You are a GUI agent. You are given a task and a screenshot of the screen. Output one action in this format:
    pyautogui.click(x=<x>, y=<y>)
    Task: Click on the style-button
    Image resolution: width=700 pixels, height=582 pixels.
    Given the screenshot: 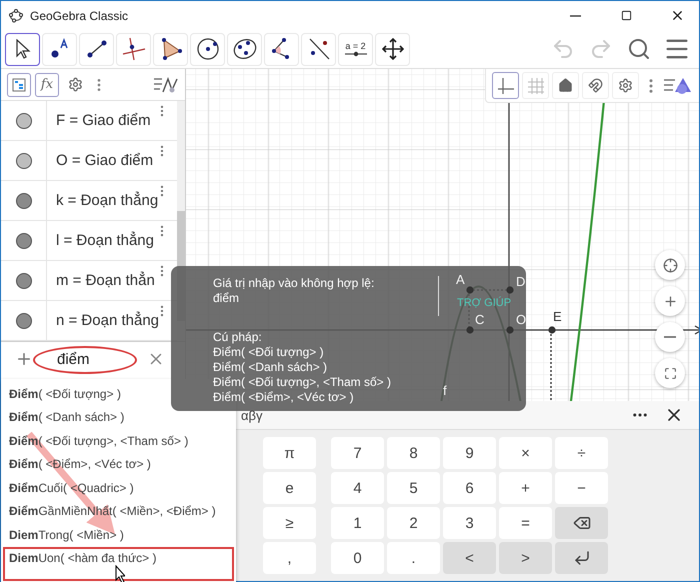 What is the action you would take?
    pyautogui.click(x=505, y=85)
    